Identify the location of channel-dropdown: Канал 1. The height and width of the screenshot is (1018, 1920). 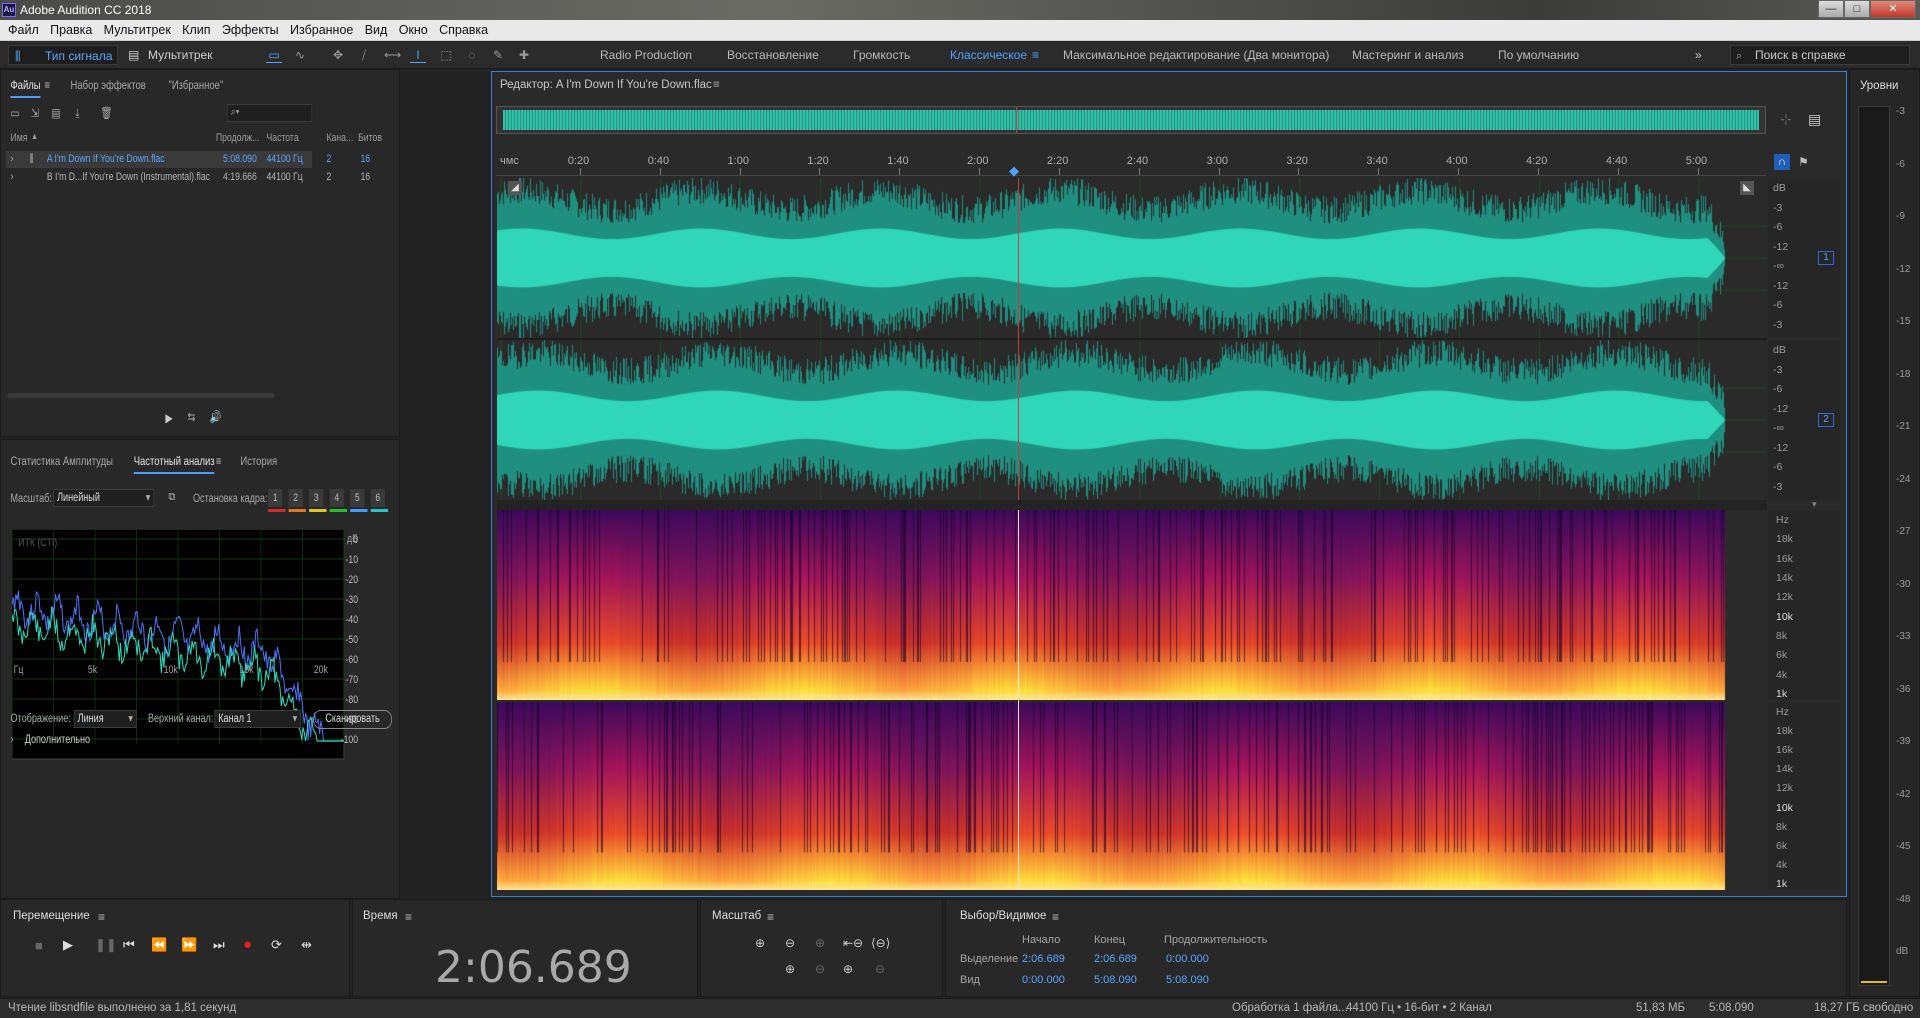
(258, 719).